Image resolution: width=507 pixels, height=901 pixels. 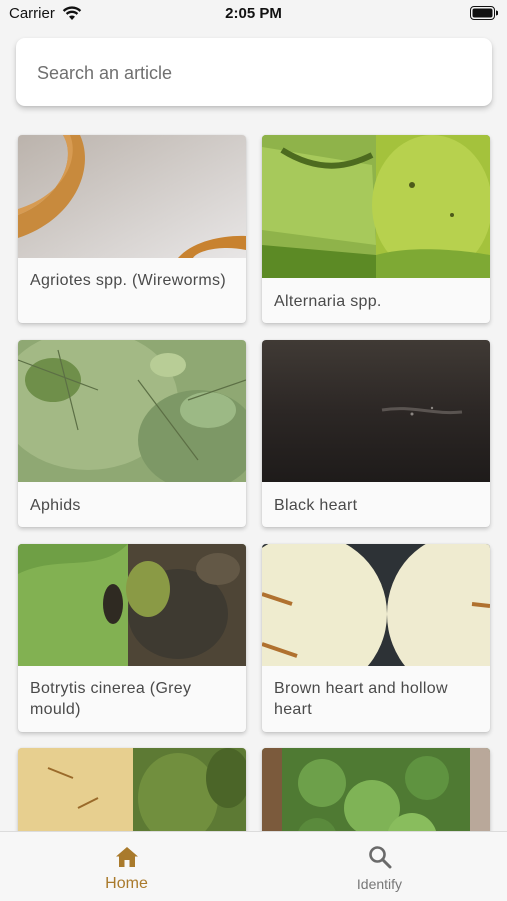 I want to click on article-card: Aphids, so click(x=132, y=433).